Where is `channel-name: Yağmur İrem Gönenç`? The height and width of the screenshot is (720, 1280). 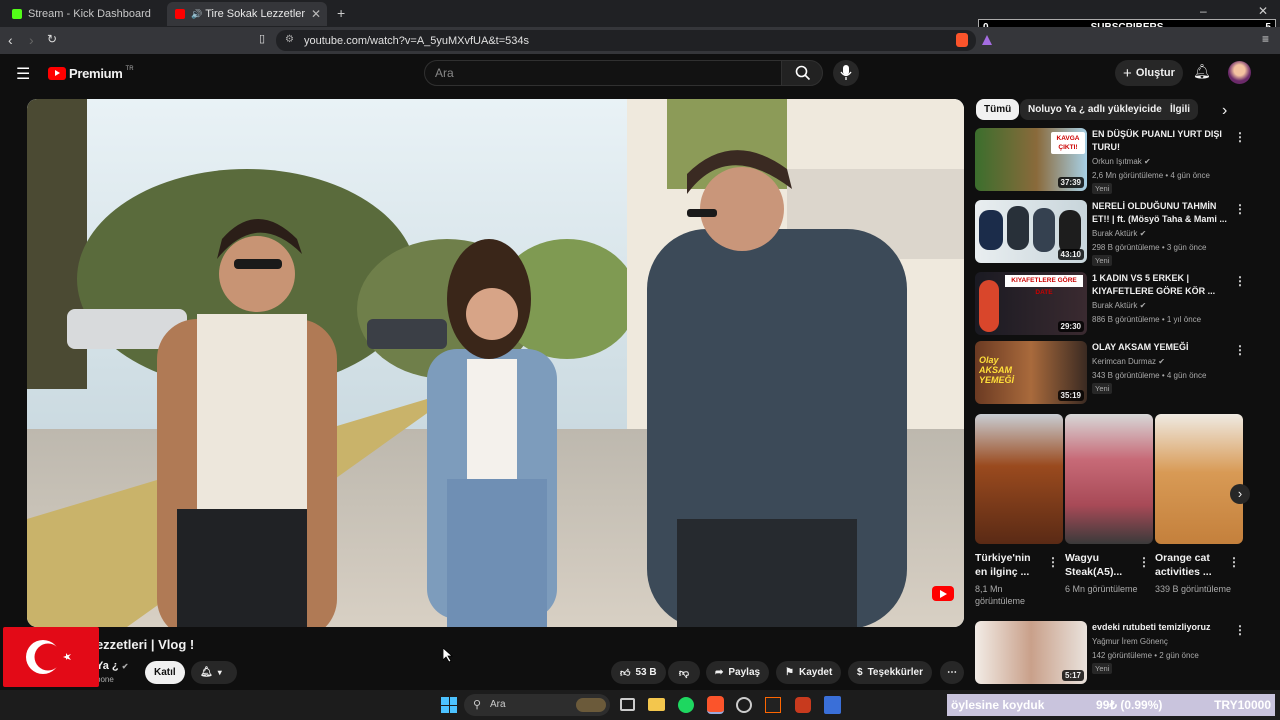
channel-name: Yağmur İrem Gönenç is located at coordinates (1162, 641).